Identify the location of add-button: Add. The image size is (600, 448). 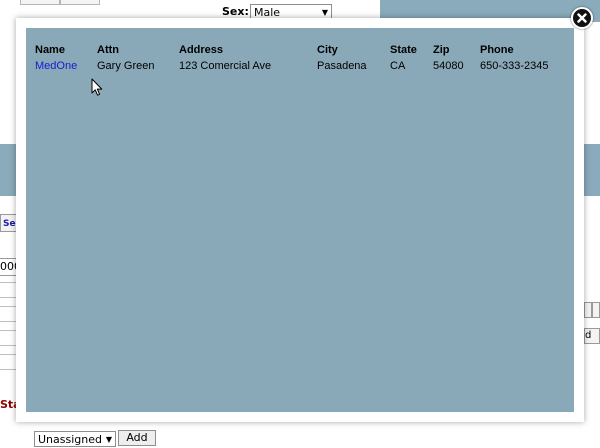
(137, 438).